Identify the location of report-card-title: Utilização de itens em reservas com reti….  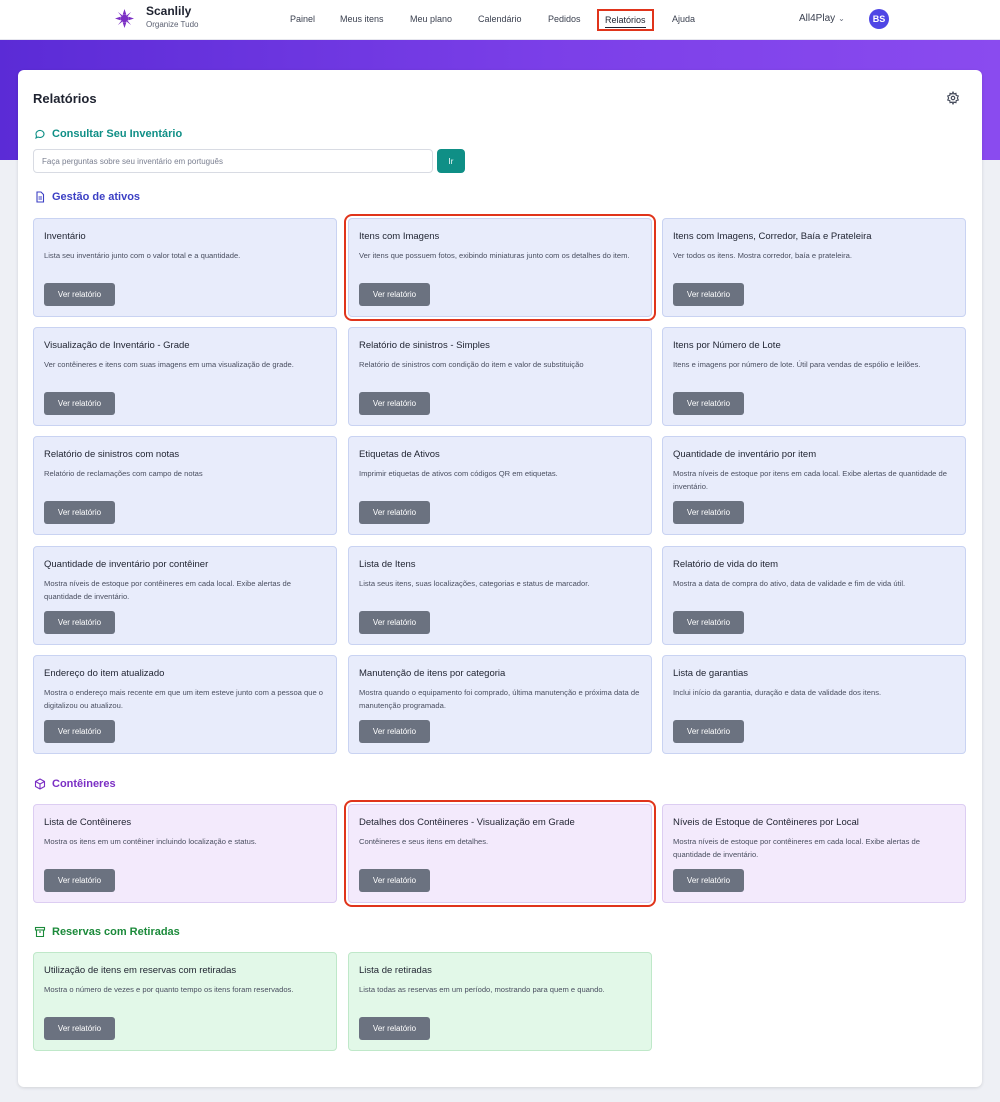
(140, 970).